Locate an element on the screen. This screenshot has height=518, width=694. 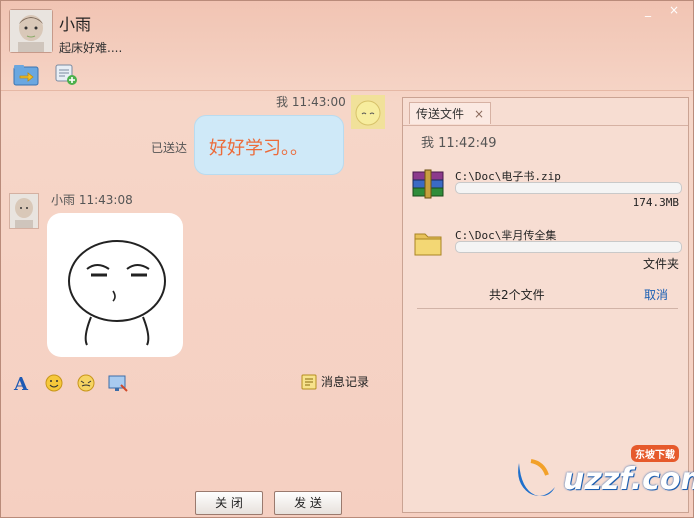
file-size: 174.3MB is located at coordinates (655, 202).